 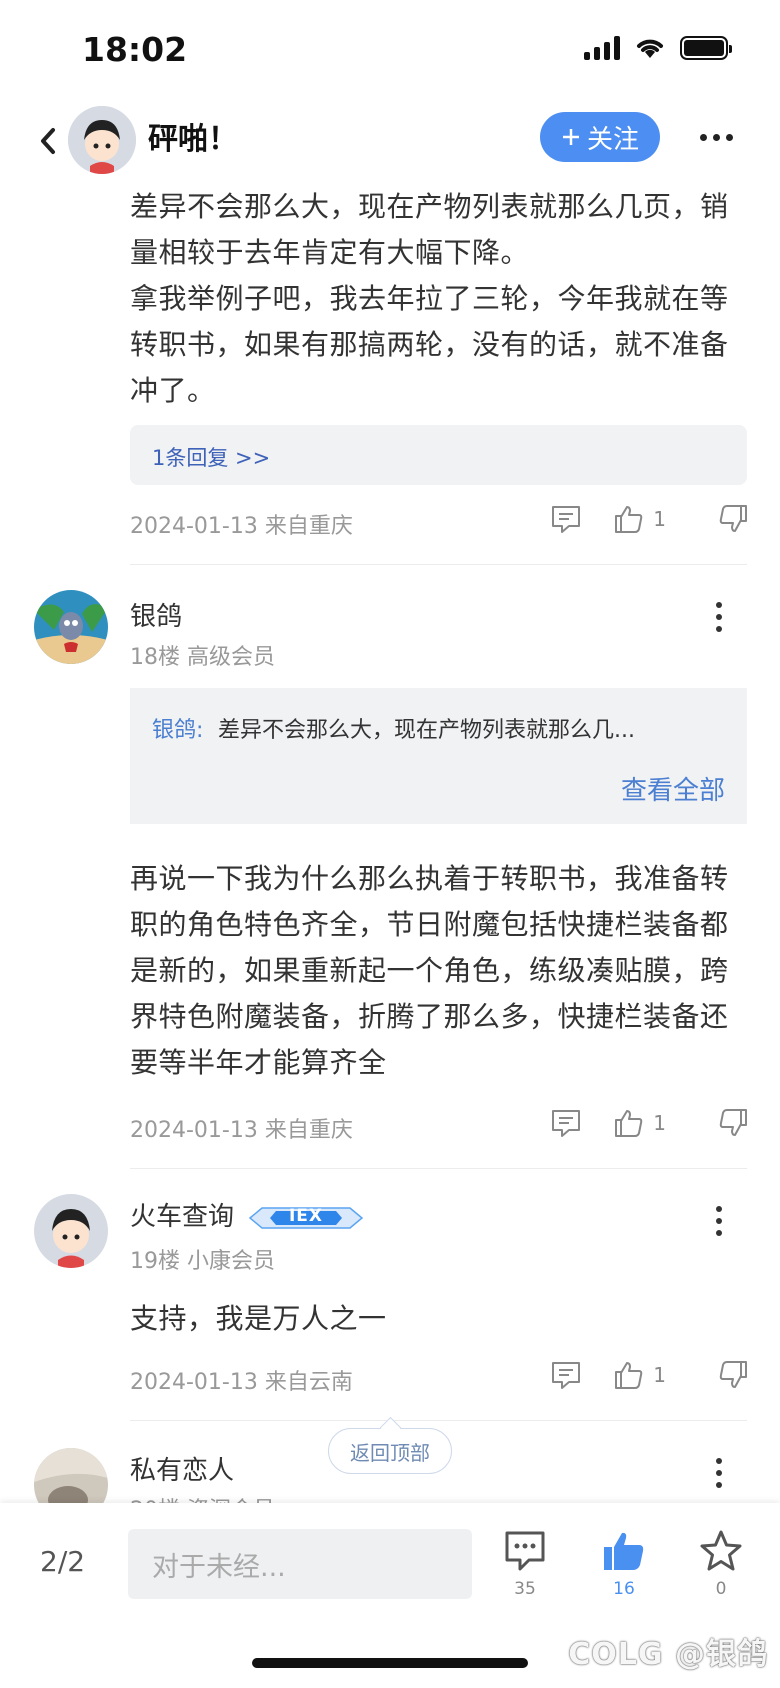 What do you see at coordinates (429, 206) in the screenshot?
I see `post-line: 差异不会那么大，现在产物列表就那么几页，销` at bounding box center [429, 206].